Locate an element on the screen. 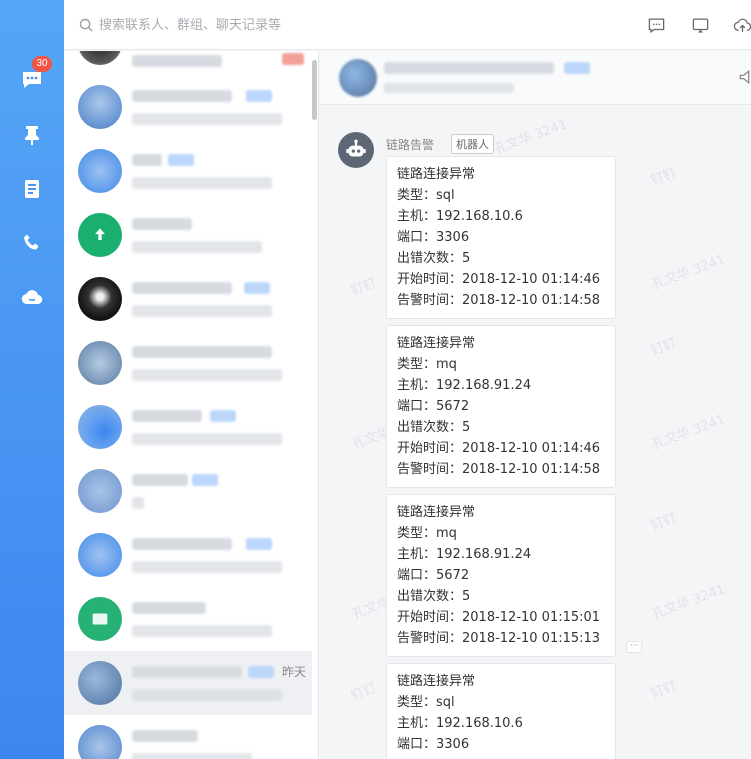  robot-icon is located at coordinates (356, 148).